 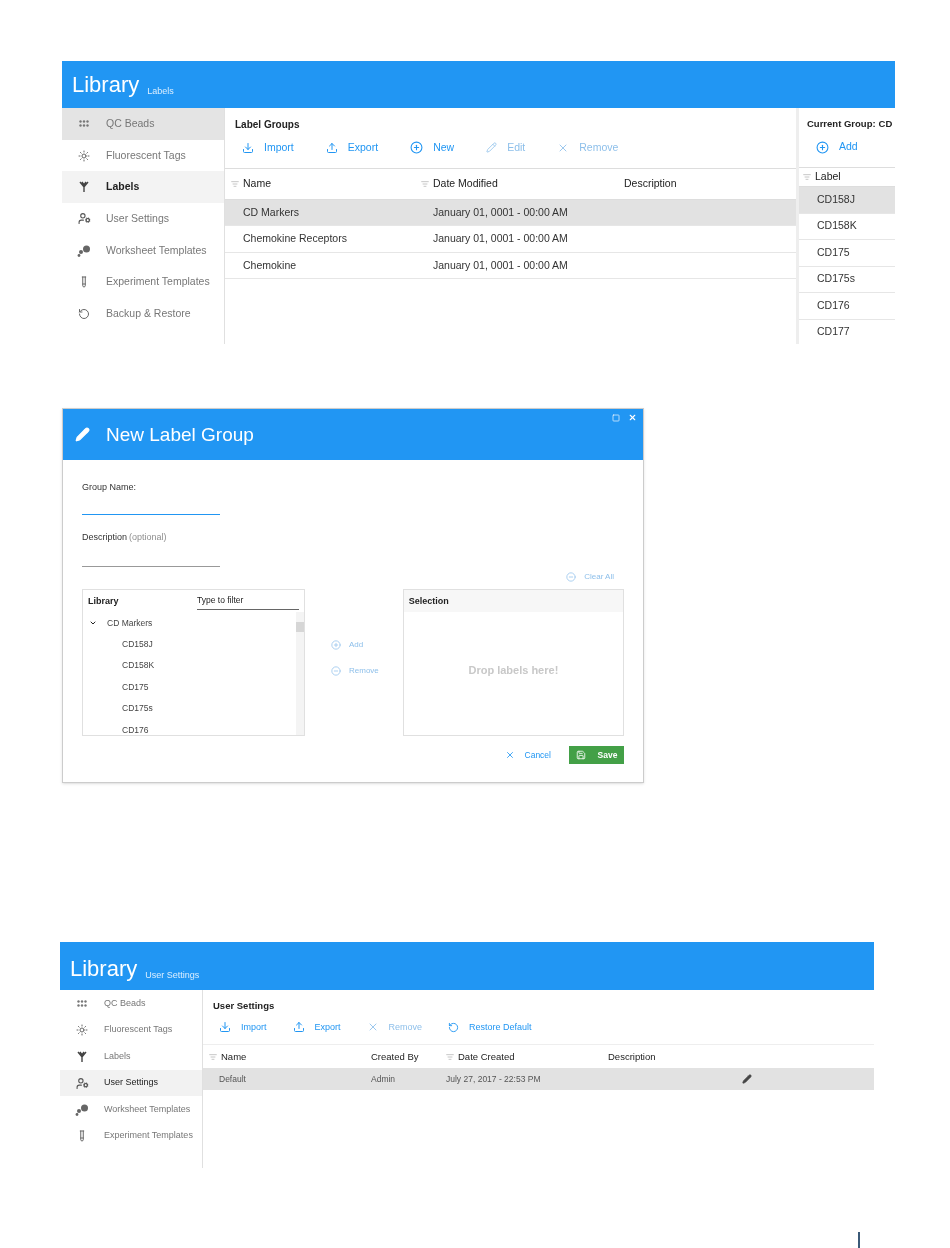 I want to click on panel-title: Current Group:, so click(x=841, y=124).